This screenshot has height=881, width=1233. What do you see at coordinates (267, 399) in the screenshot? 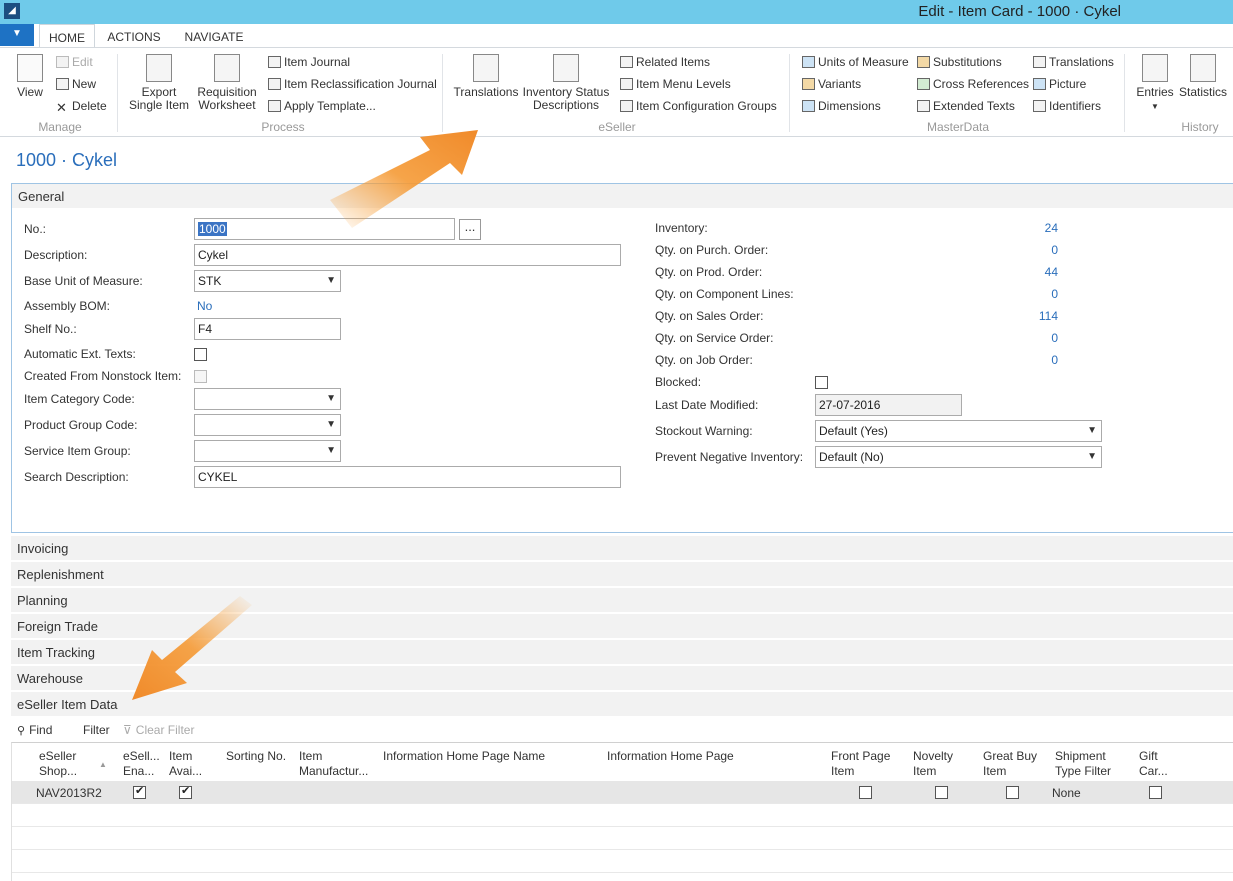
I see `item-category-select: ▼` at bounding box center [267, 399].